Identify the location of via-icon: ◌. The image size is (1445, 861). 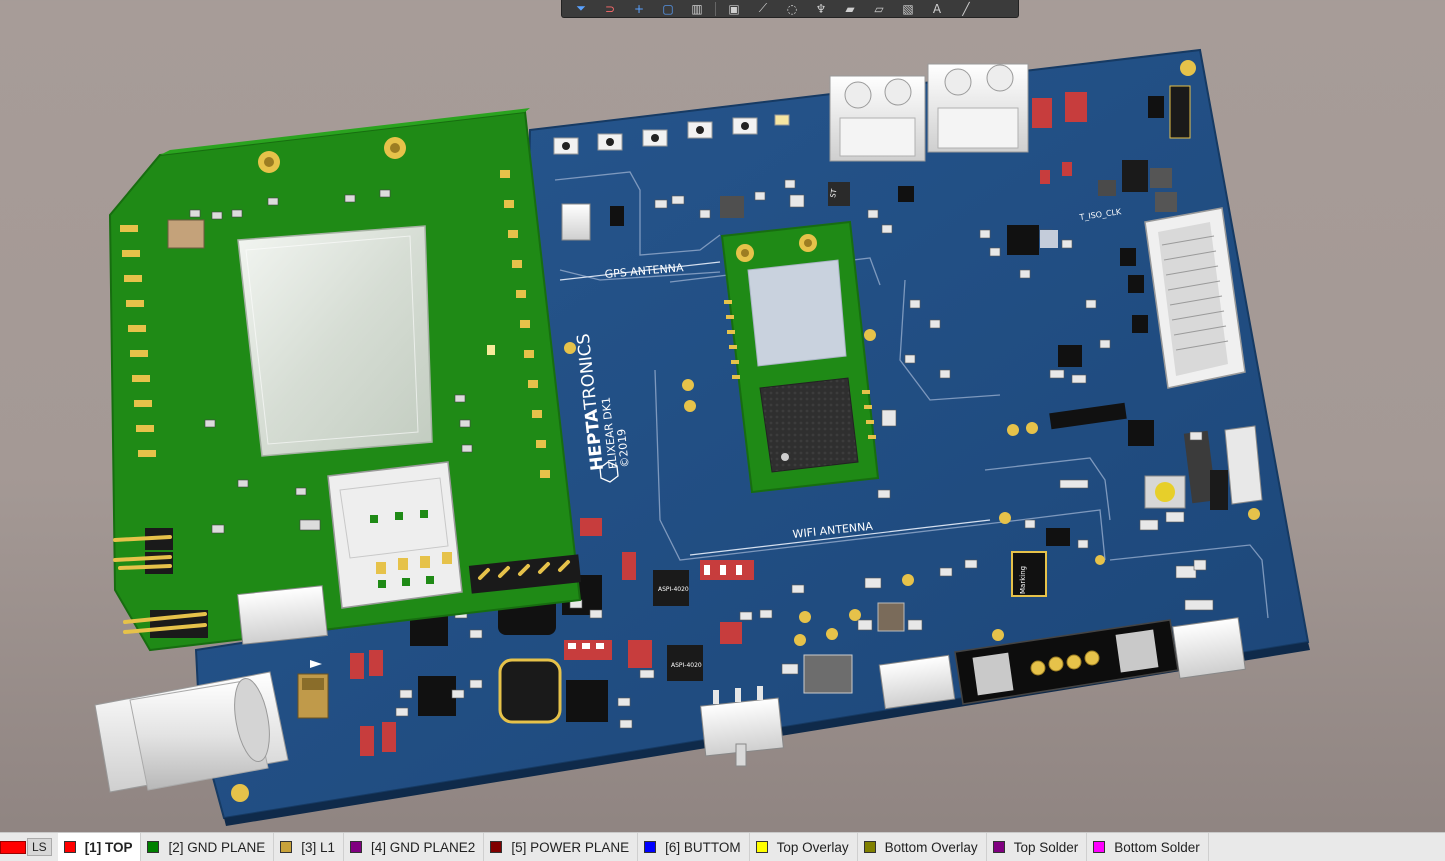
(792, 9).